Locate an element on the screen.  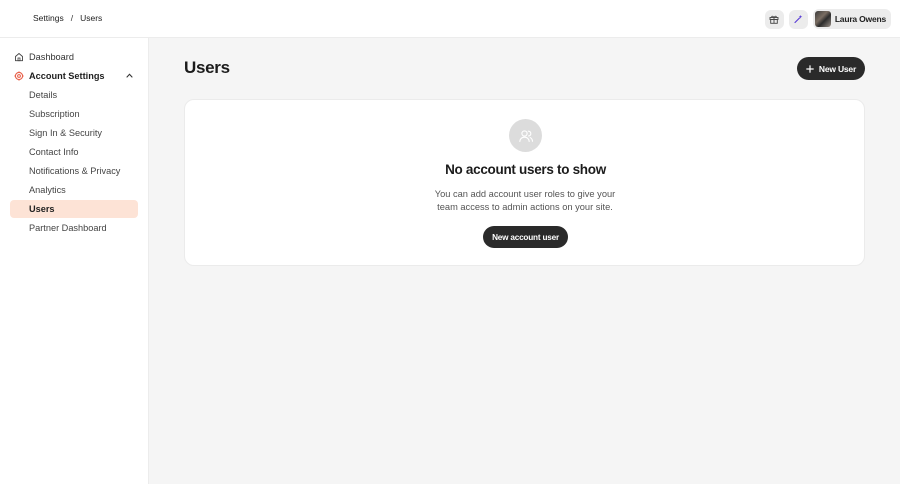
breadcrumb: Settings / Users is located at coordinates (67, 18).